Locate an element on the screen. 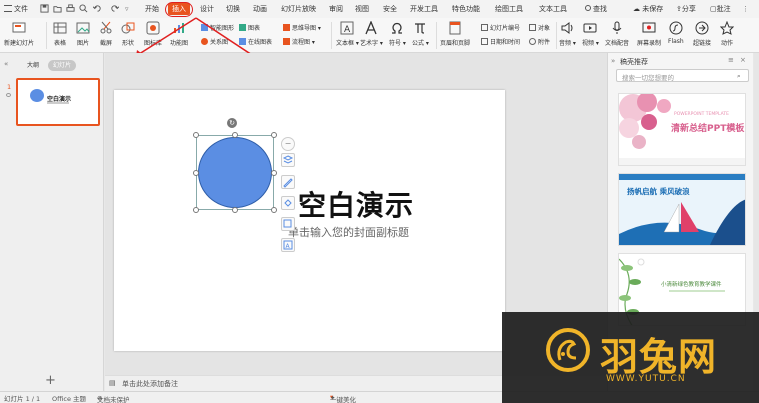  header-footer-button: 页眉和页脚 is located at coordinates (455, 34).